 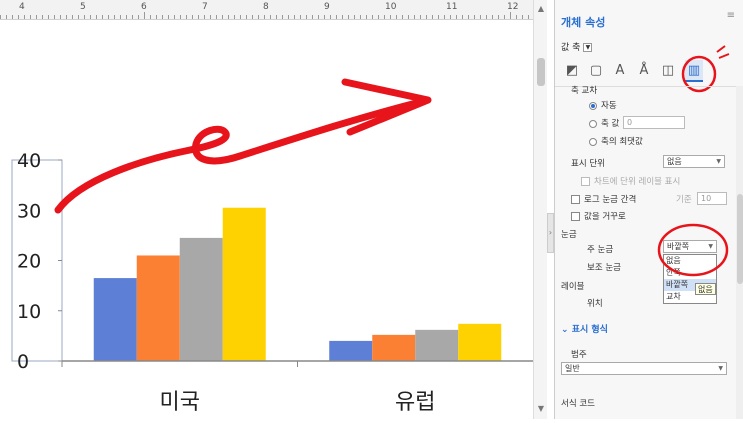 I want to click on ruler-number: 9, so click(x=327, y=7).